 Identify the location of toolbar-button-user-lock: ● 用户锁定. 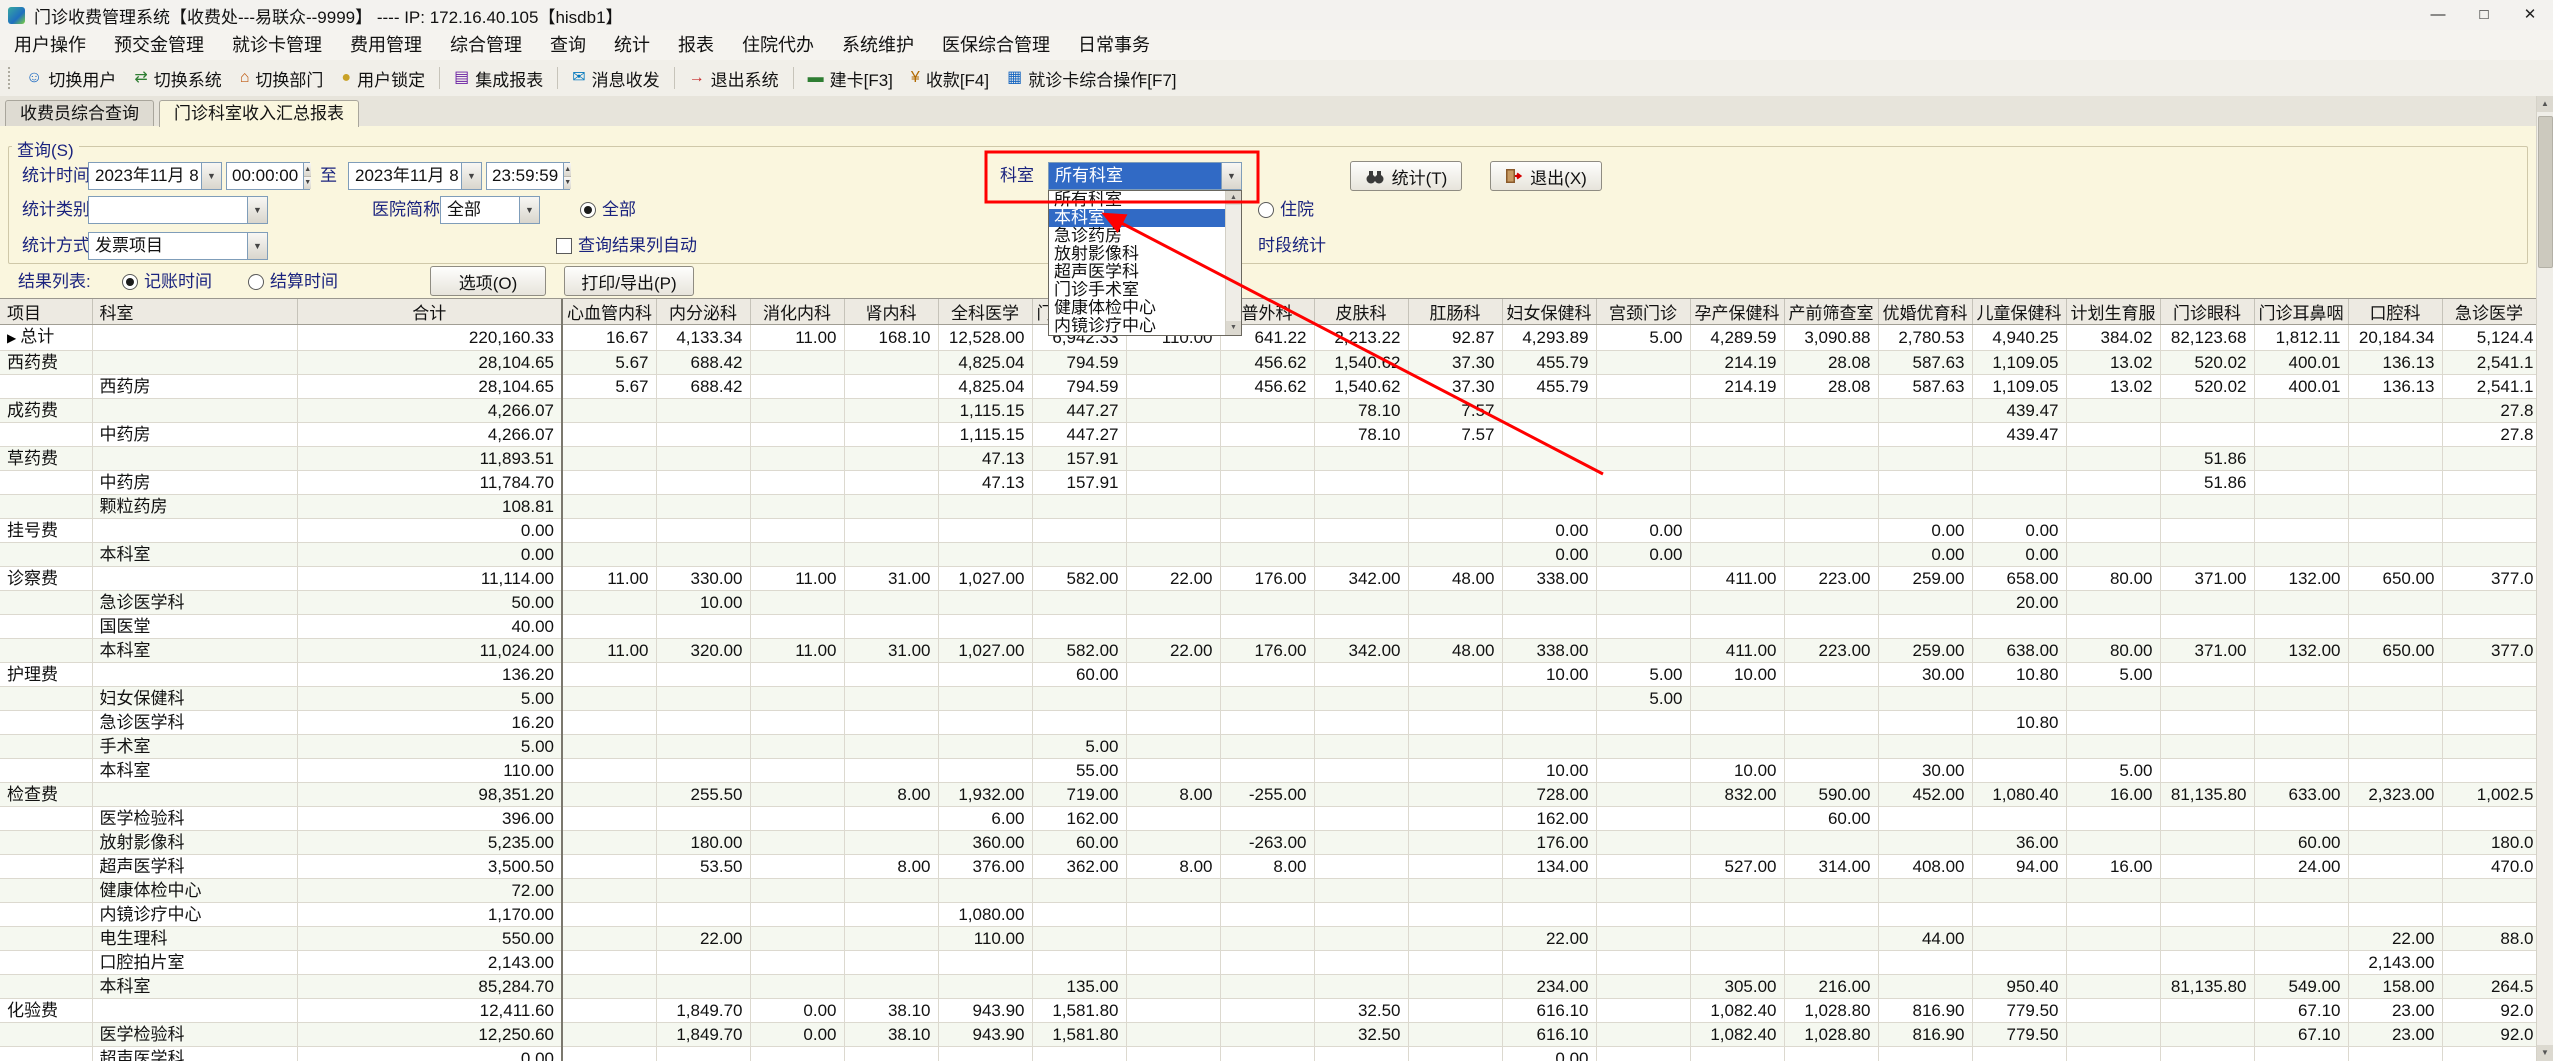
(383, 78).